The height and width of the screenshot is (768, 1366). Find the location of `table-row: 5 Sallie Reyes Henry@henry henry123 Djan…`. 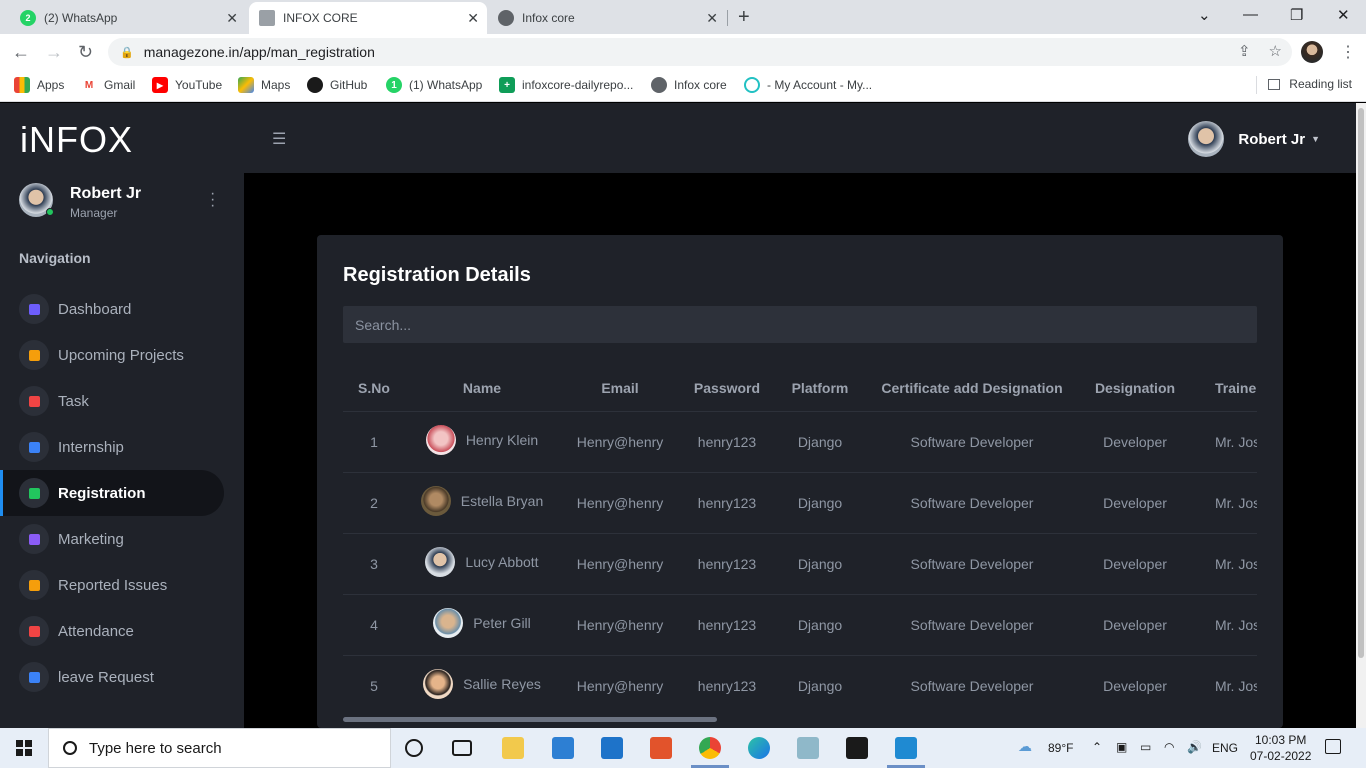

table-row: 5 Sallie Reyes Henry@henry henry123 Djan… is located at coordinates (800, 685).